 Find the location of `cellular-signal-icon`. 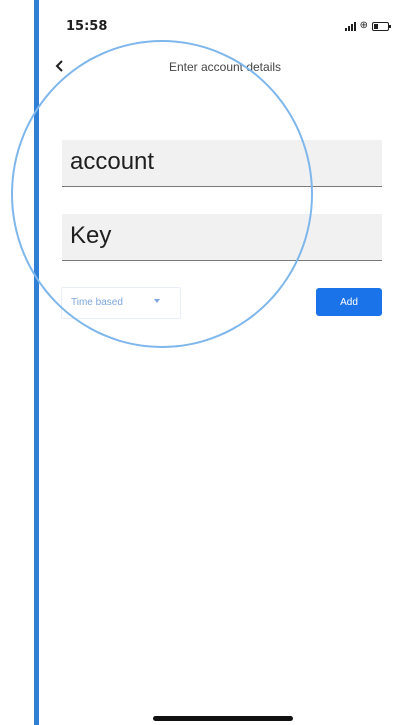

cellular-signal-icon is located at coordinates (350, 26).